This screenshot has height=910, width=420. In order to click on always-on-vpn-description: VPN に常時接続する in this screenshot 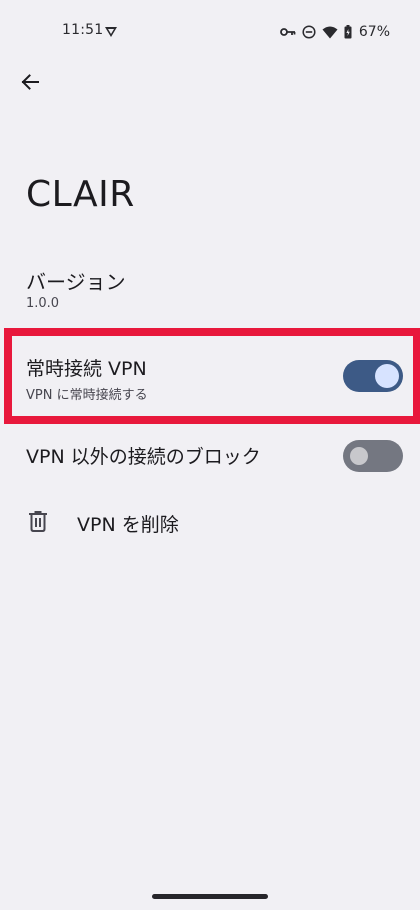, I will do `click(87, 395)`.